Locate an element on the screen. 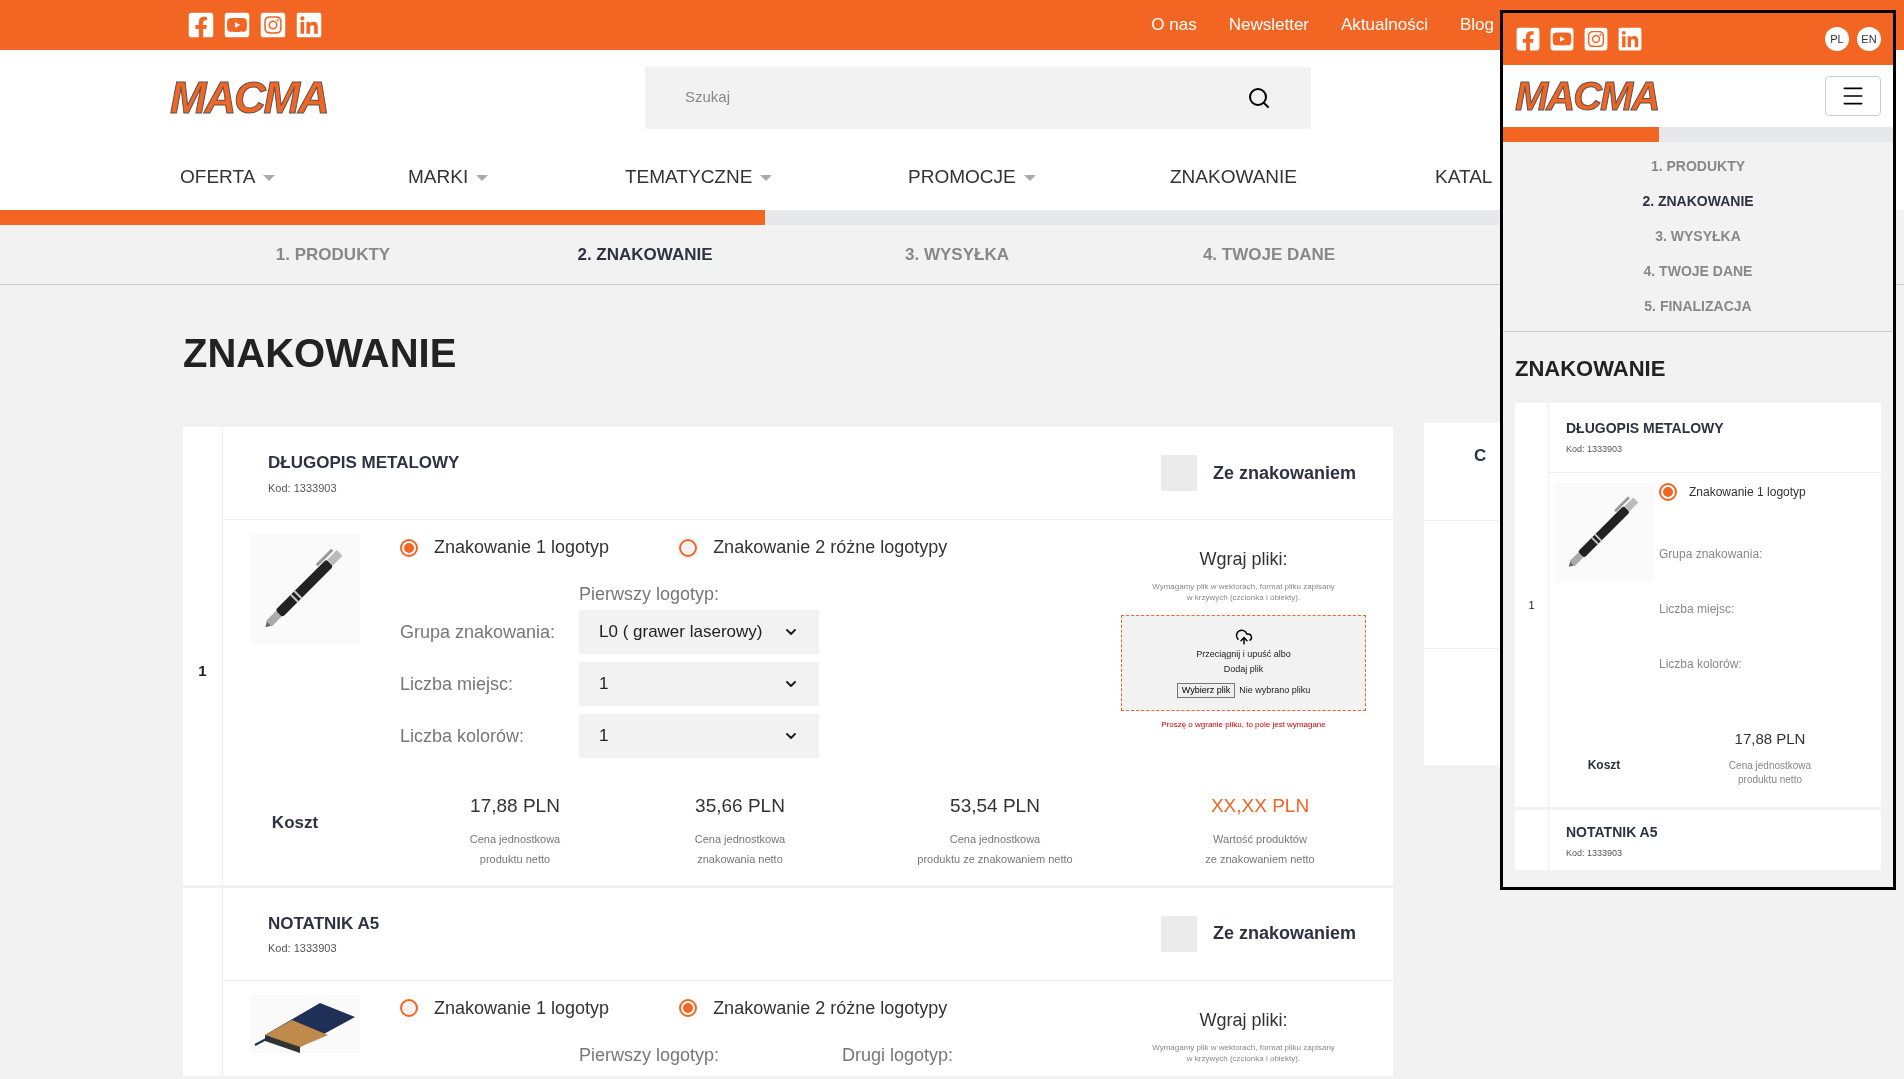  menu-button is located at coordinates (1853, 96).